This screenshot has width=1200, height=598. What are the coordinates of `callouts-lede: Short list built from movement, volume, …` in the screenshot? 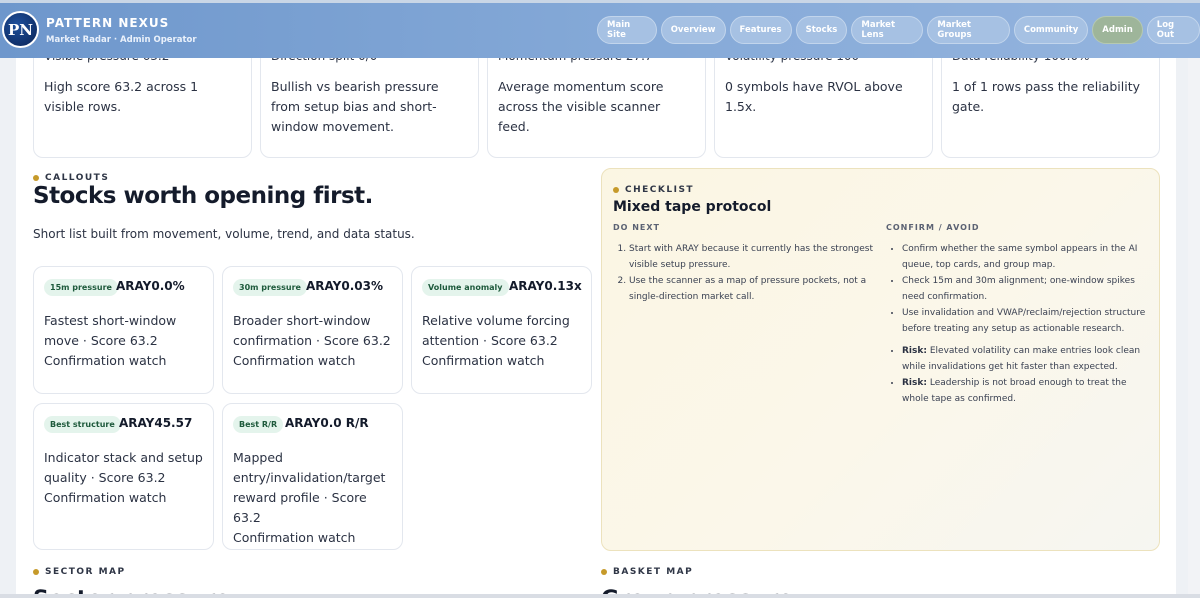 It's located at (224, 234).